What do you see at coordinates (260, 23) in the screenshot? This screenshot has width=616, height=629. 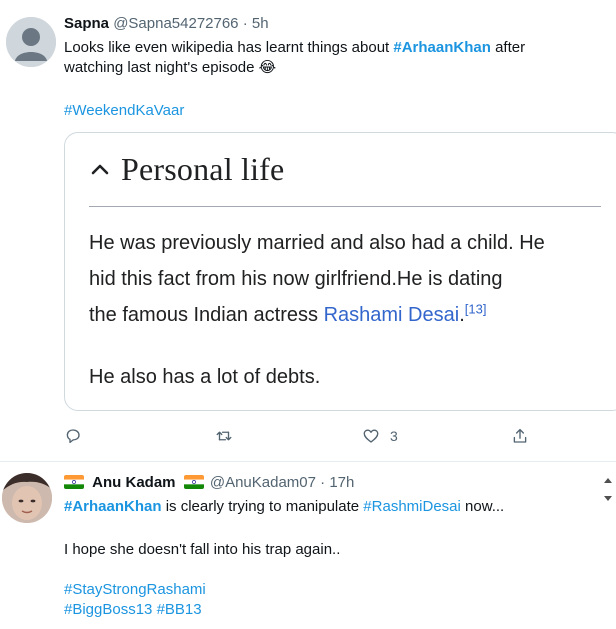 I see `tweet-time: 5h` at bounding box center [260, 23].